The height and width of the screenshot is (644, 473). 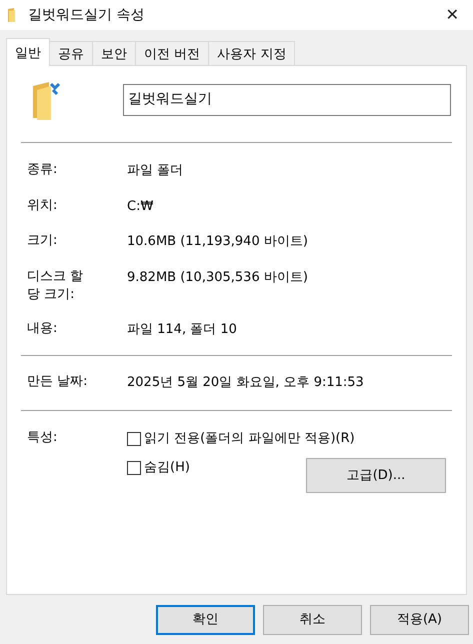 What do you see at coordinates (245, 383) in the screenshot?
I see `property-value: 2025년 5월 20일 화요일, 오후 9:11:53` at bounding box center [245, 383].